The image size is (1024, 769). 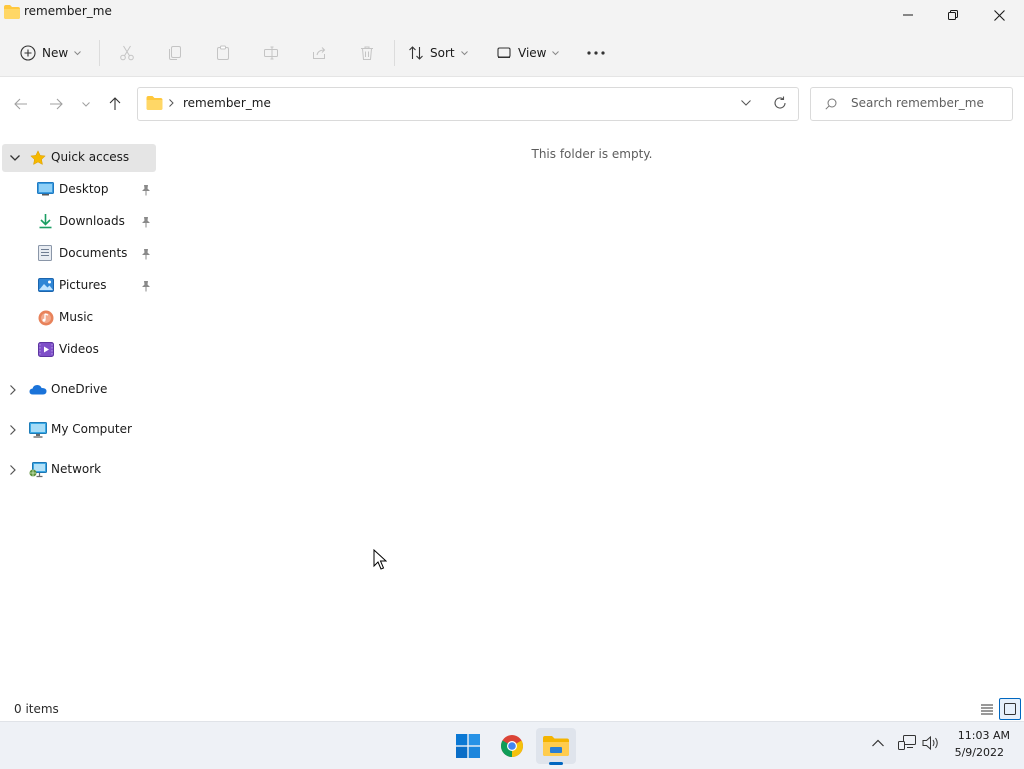 I want to click on forward-button, so click(x=56, y=104).